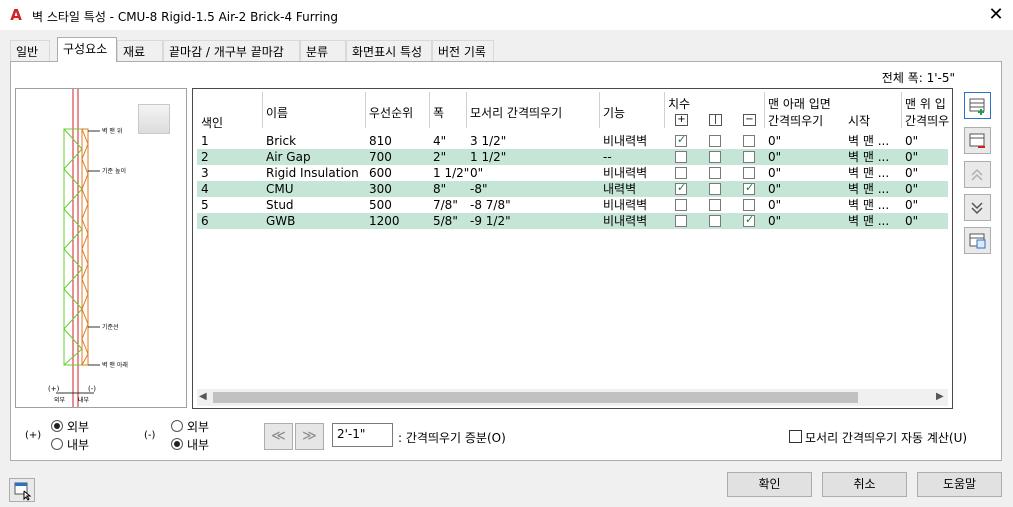  Describe the element at coordinates (886, 437) in the screenshot. I see `auto-calc-label: 모서리 간격띄우기 자동 계산(U)` at that location.